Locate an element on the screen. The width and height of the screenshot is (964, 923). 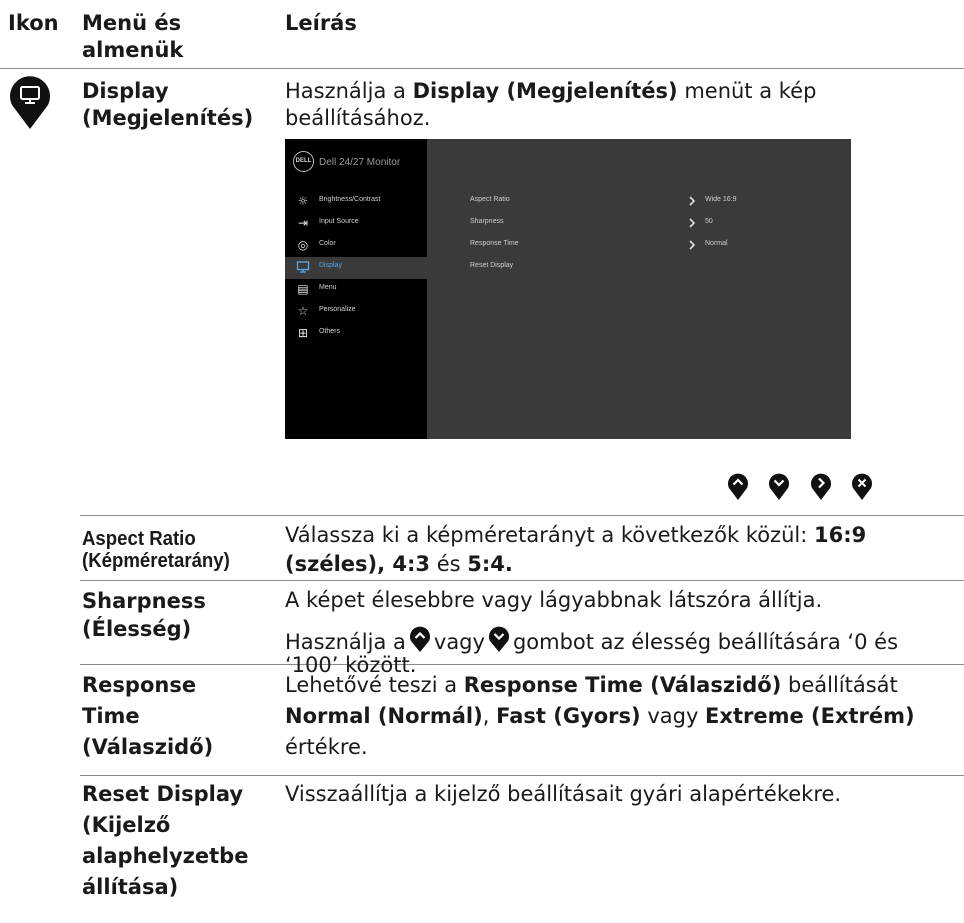
col-header-menu-line1: Menü és is located at coordinates (132, 23).